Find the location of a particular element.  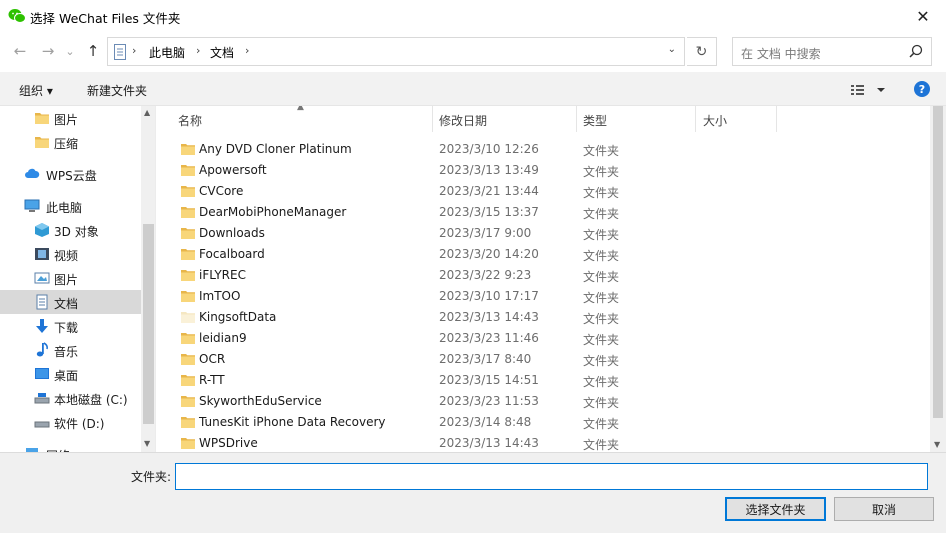

table-row: leidian9 2023/3/23 11:46 文件夹 is located at coordinates (545, 338).